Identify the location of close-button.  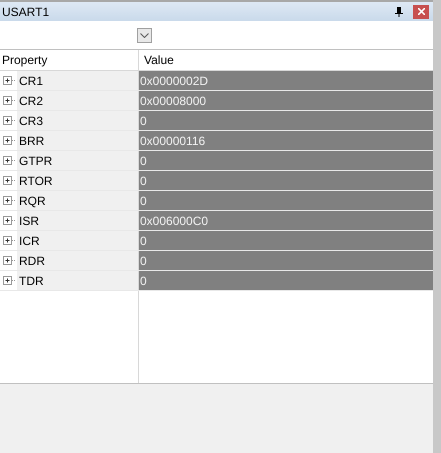
(421, 11).